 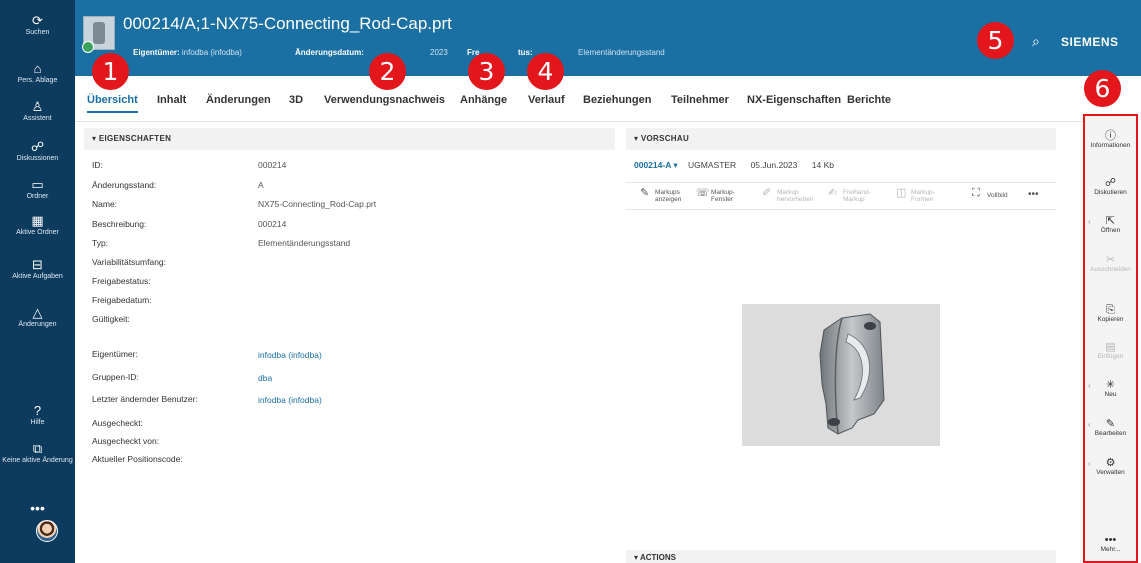 I want to click on open-command: ‹ ⇱ Öffnen, so click(x=1110, y=225).